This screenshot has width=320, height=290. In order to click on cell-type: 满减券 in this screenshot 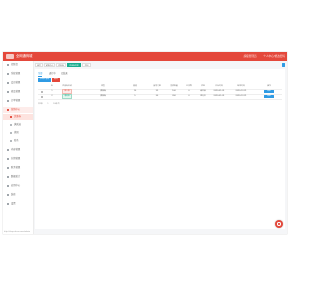, I will do `click(103, 96)`.